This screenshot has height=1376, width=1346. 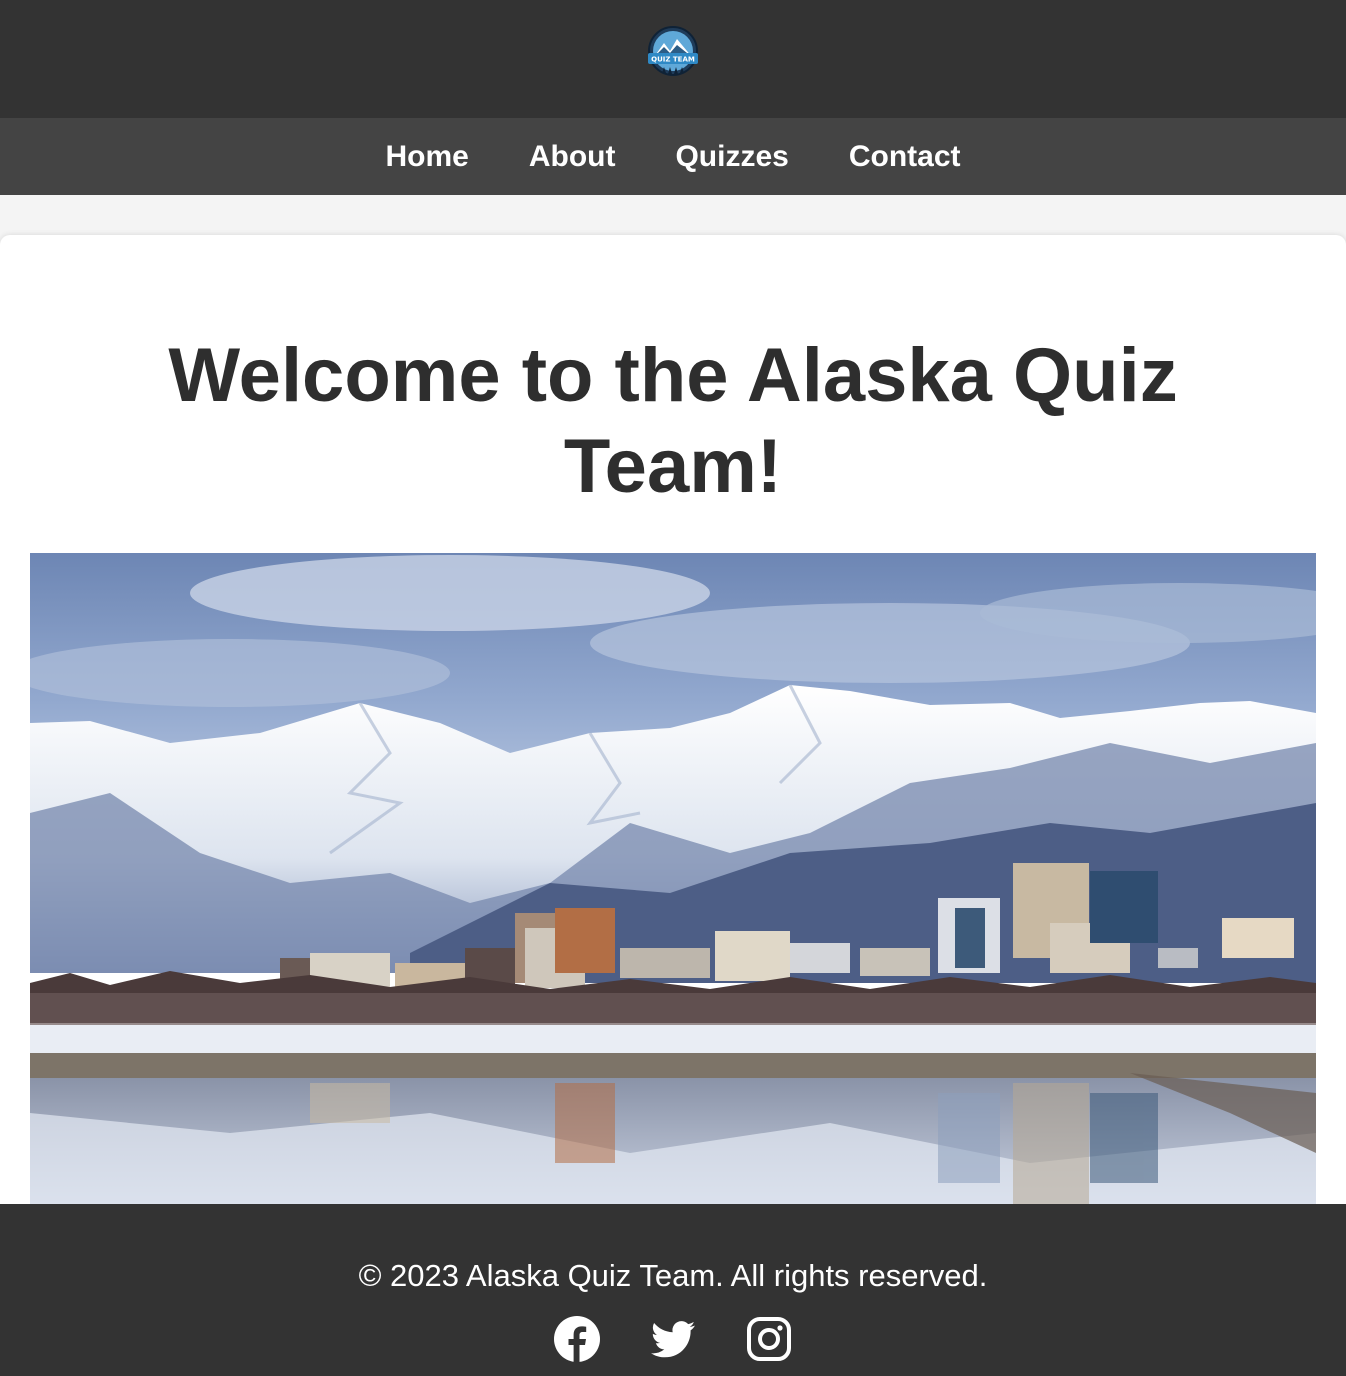 I want to click on site-logo: QUIZ TEAM, so click(x=673, y=56).